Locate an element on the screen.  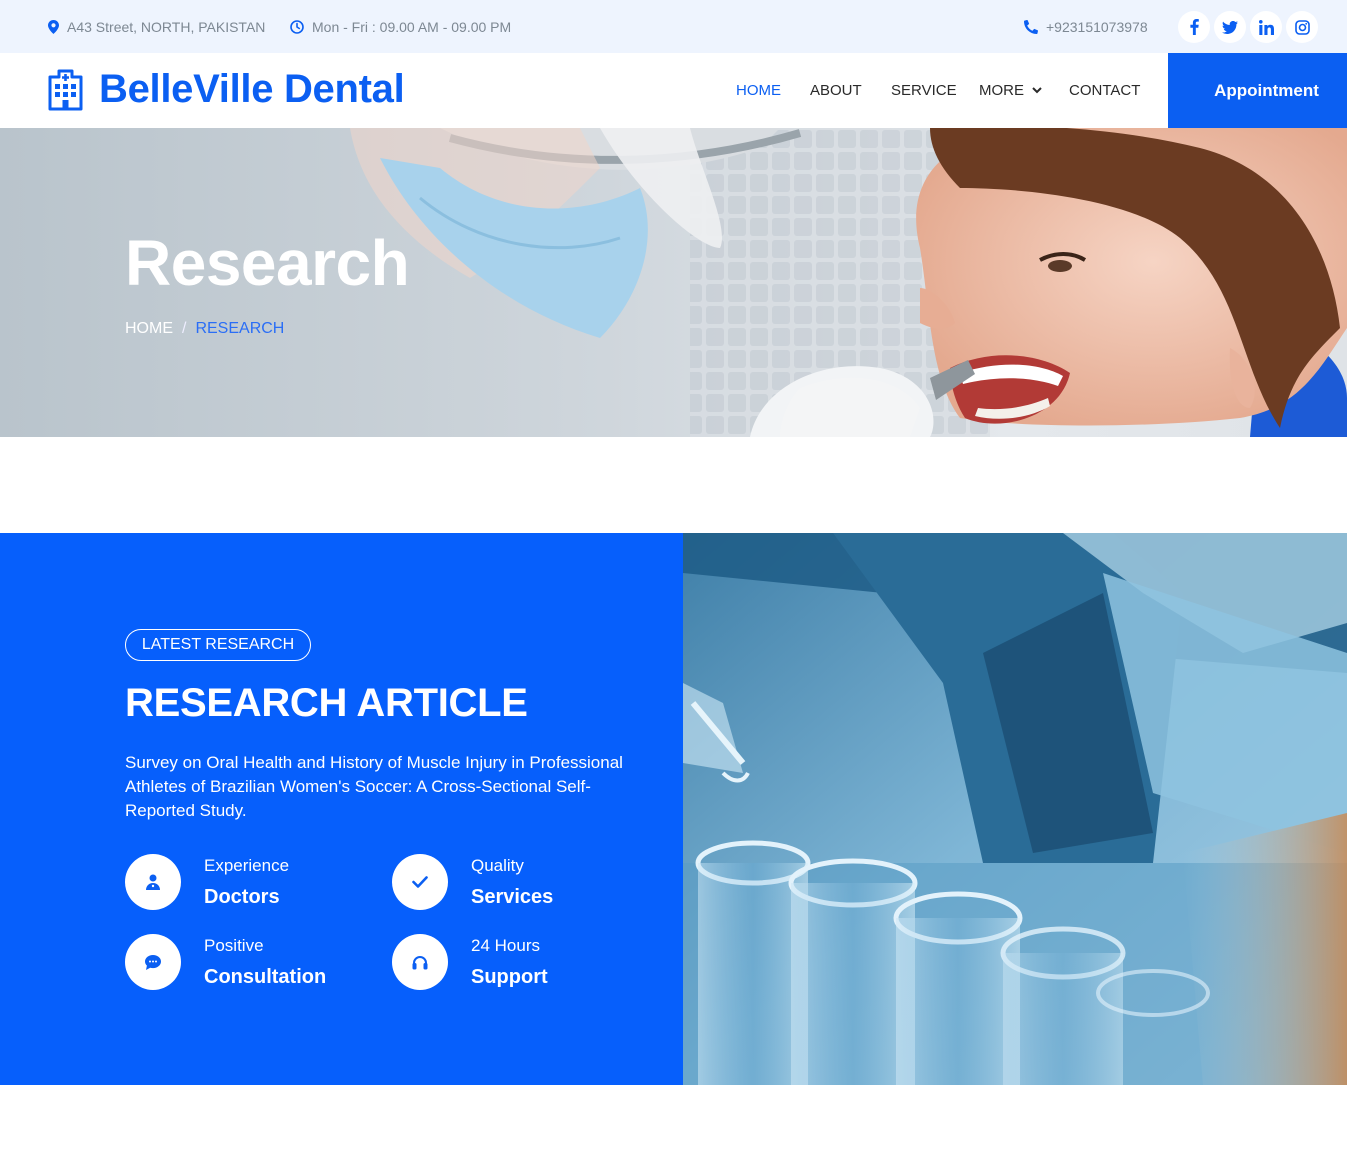
site-logo: BelleVille Dental is located at coordinates (252, 89).